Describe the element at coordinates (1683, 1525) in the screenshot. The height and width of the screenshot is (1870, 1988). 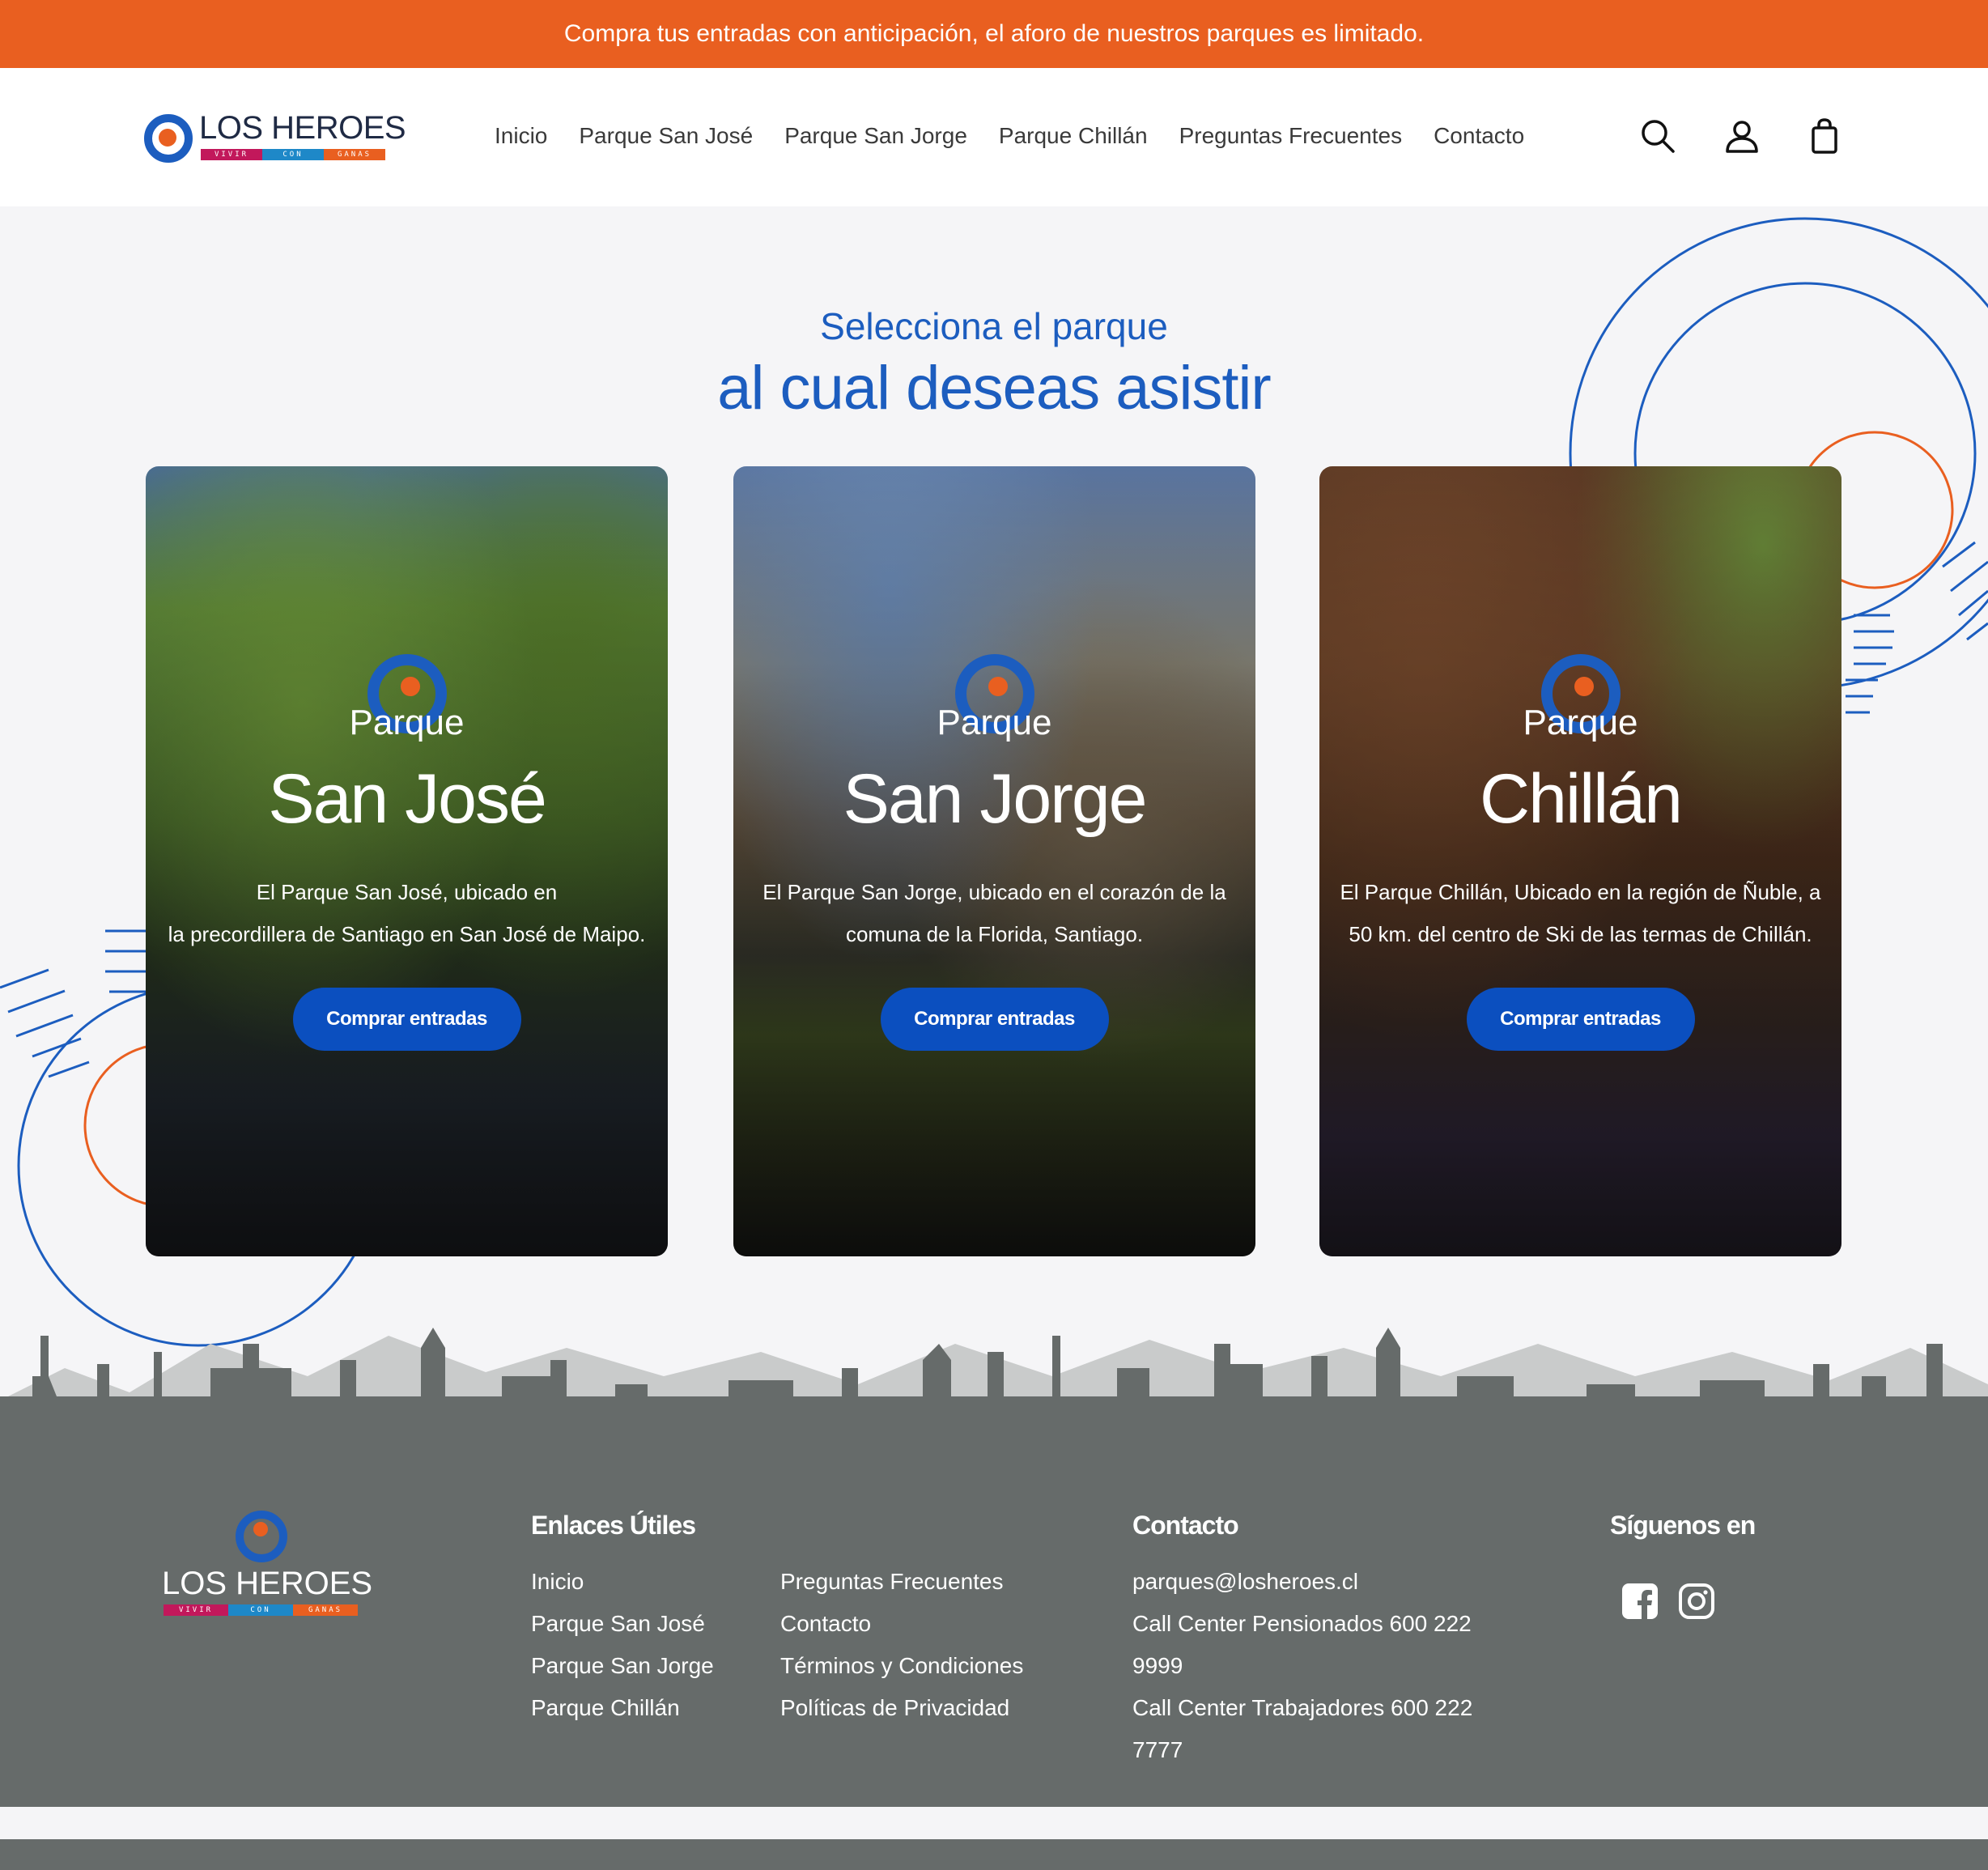
I see `footer-social-heading: Síguenos en` at that location.